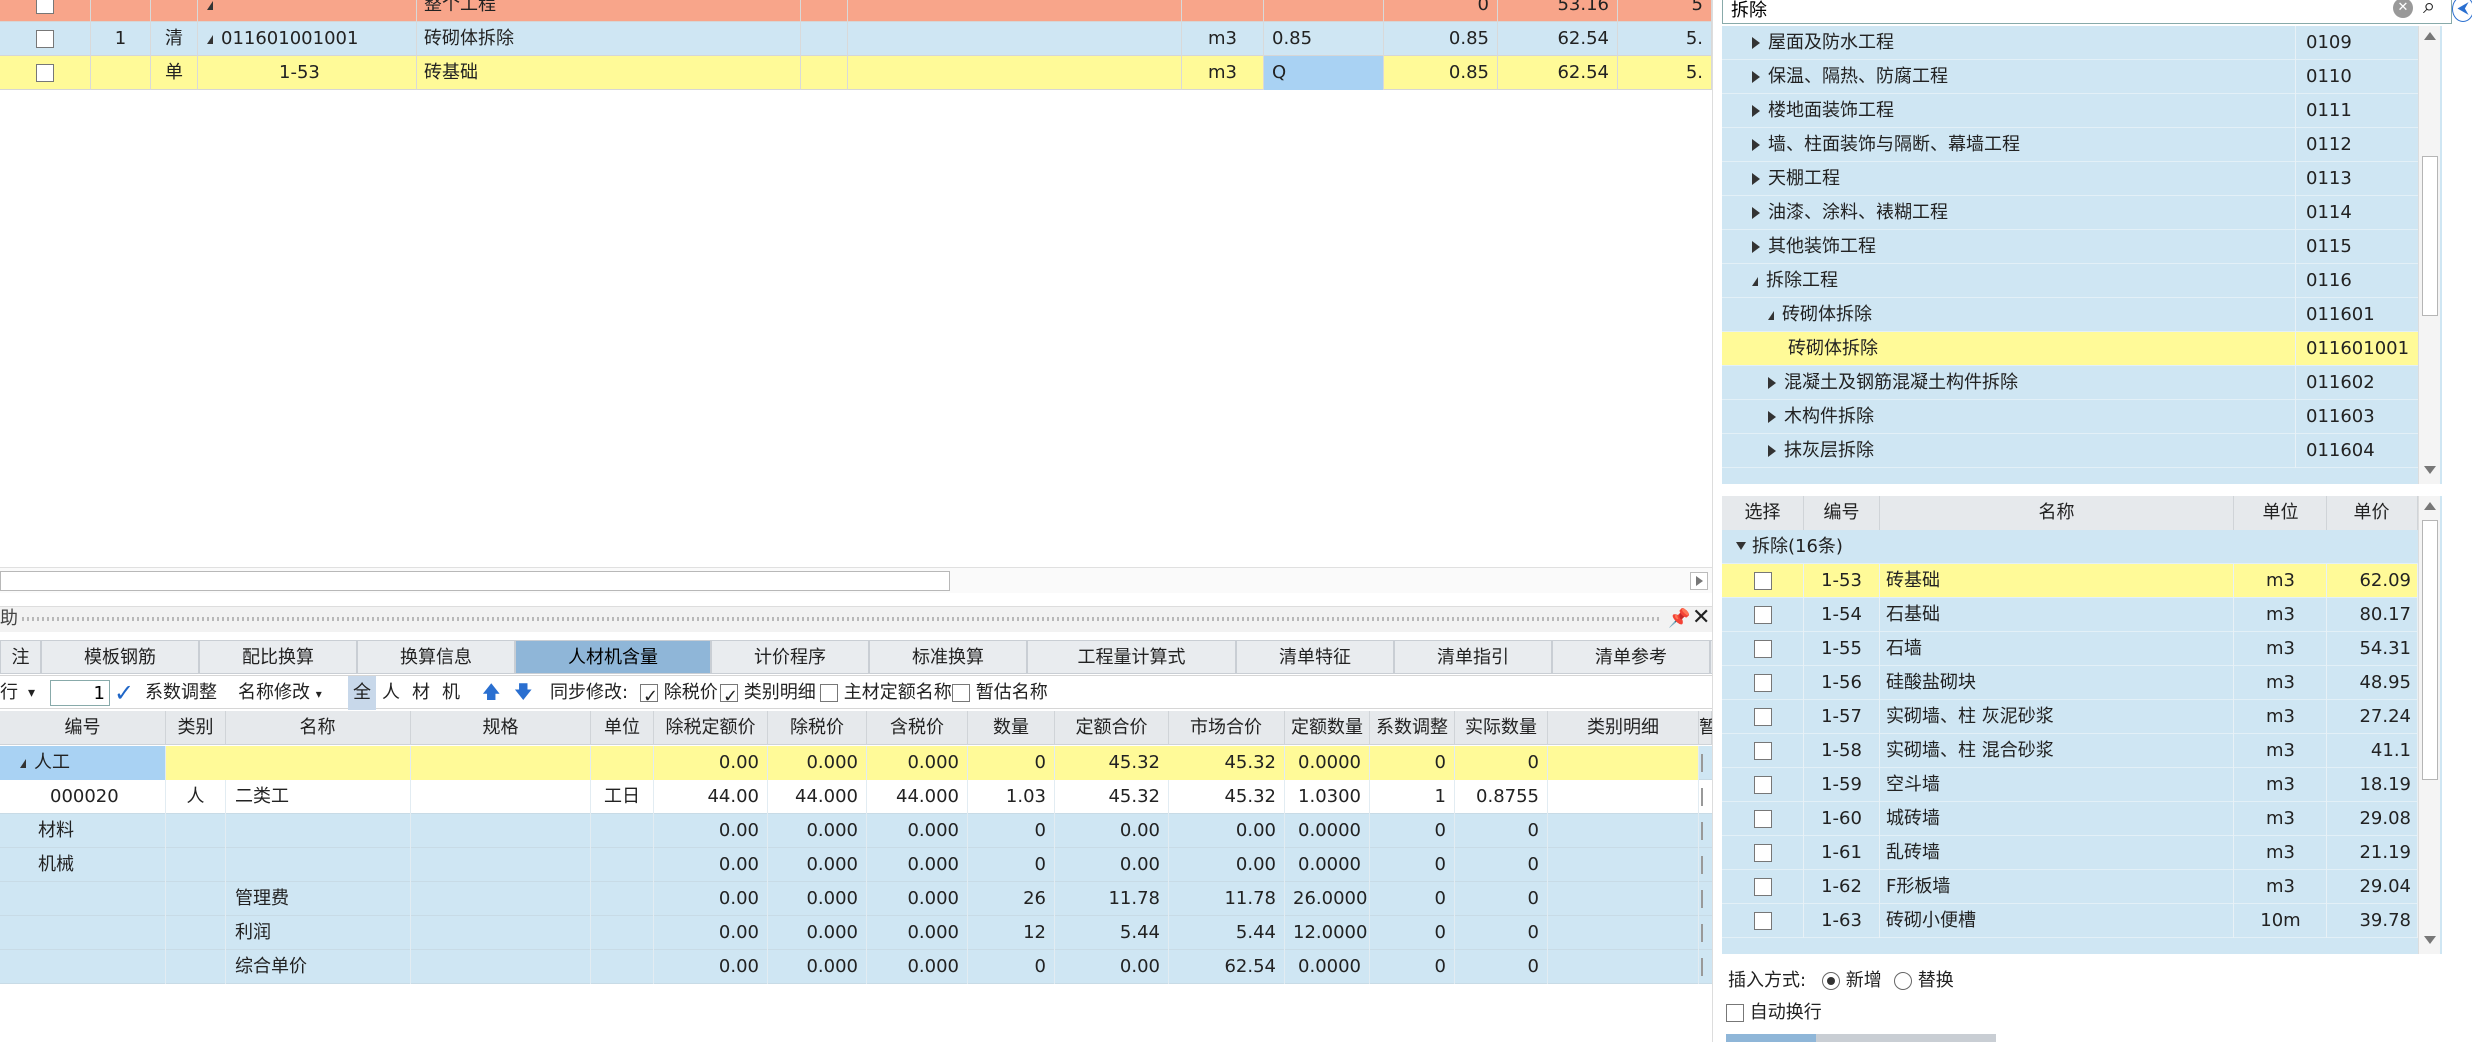 This screenshot has width=2472, height=1042. I want to click on top-cell-type: 单, so click(174, 73).